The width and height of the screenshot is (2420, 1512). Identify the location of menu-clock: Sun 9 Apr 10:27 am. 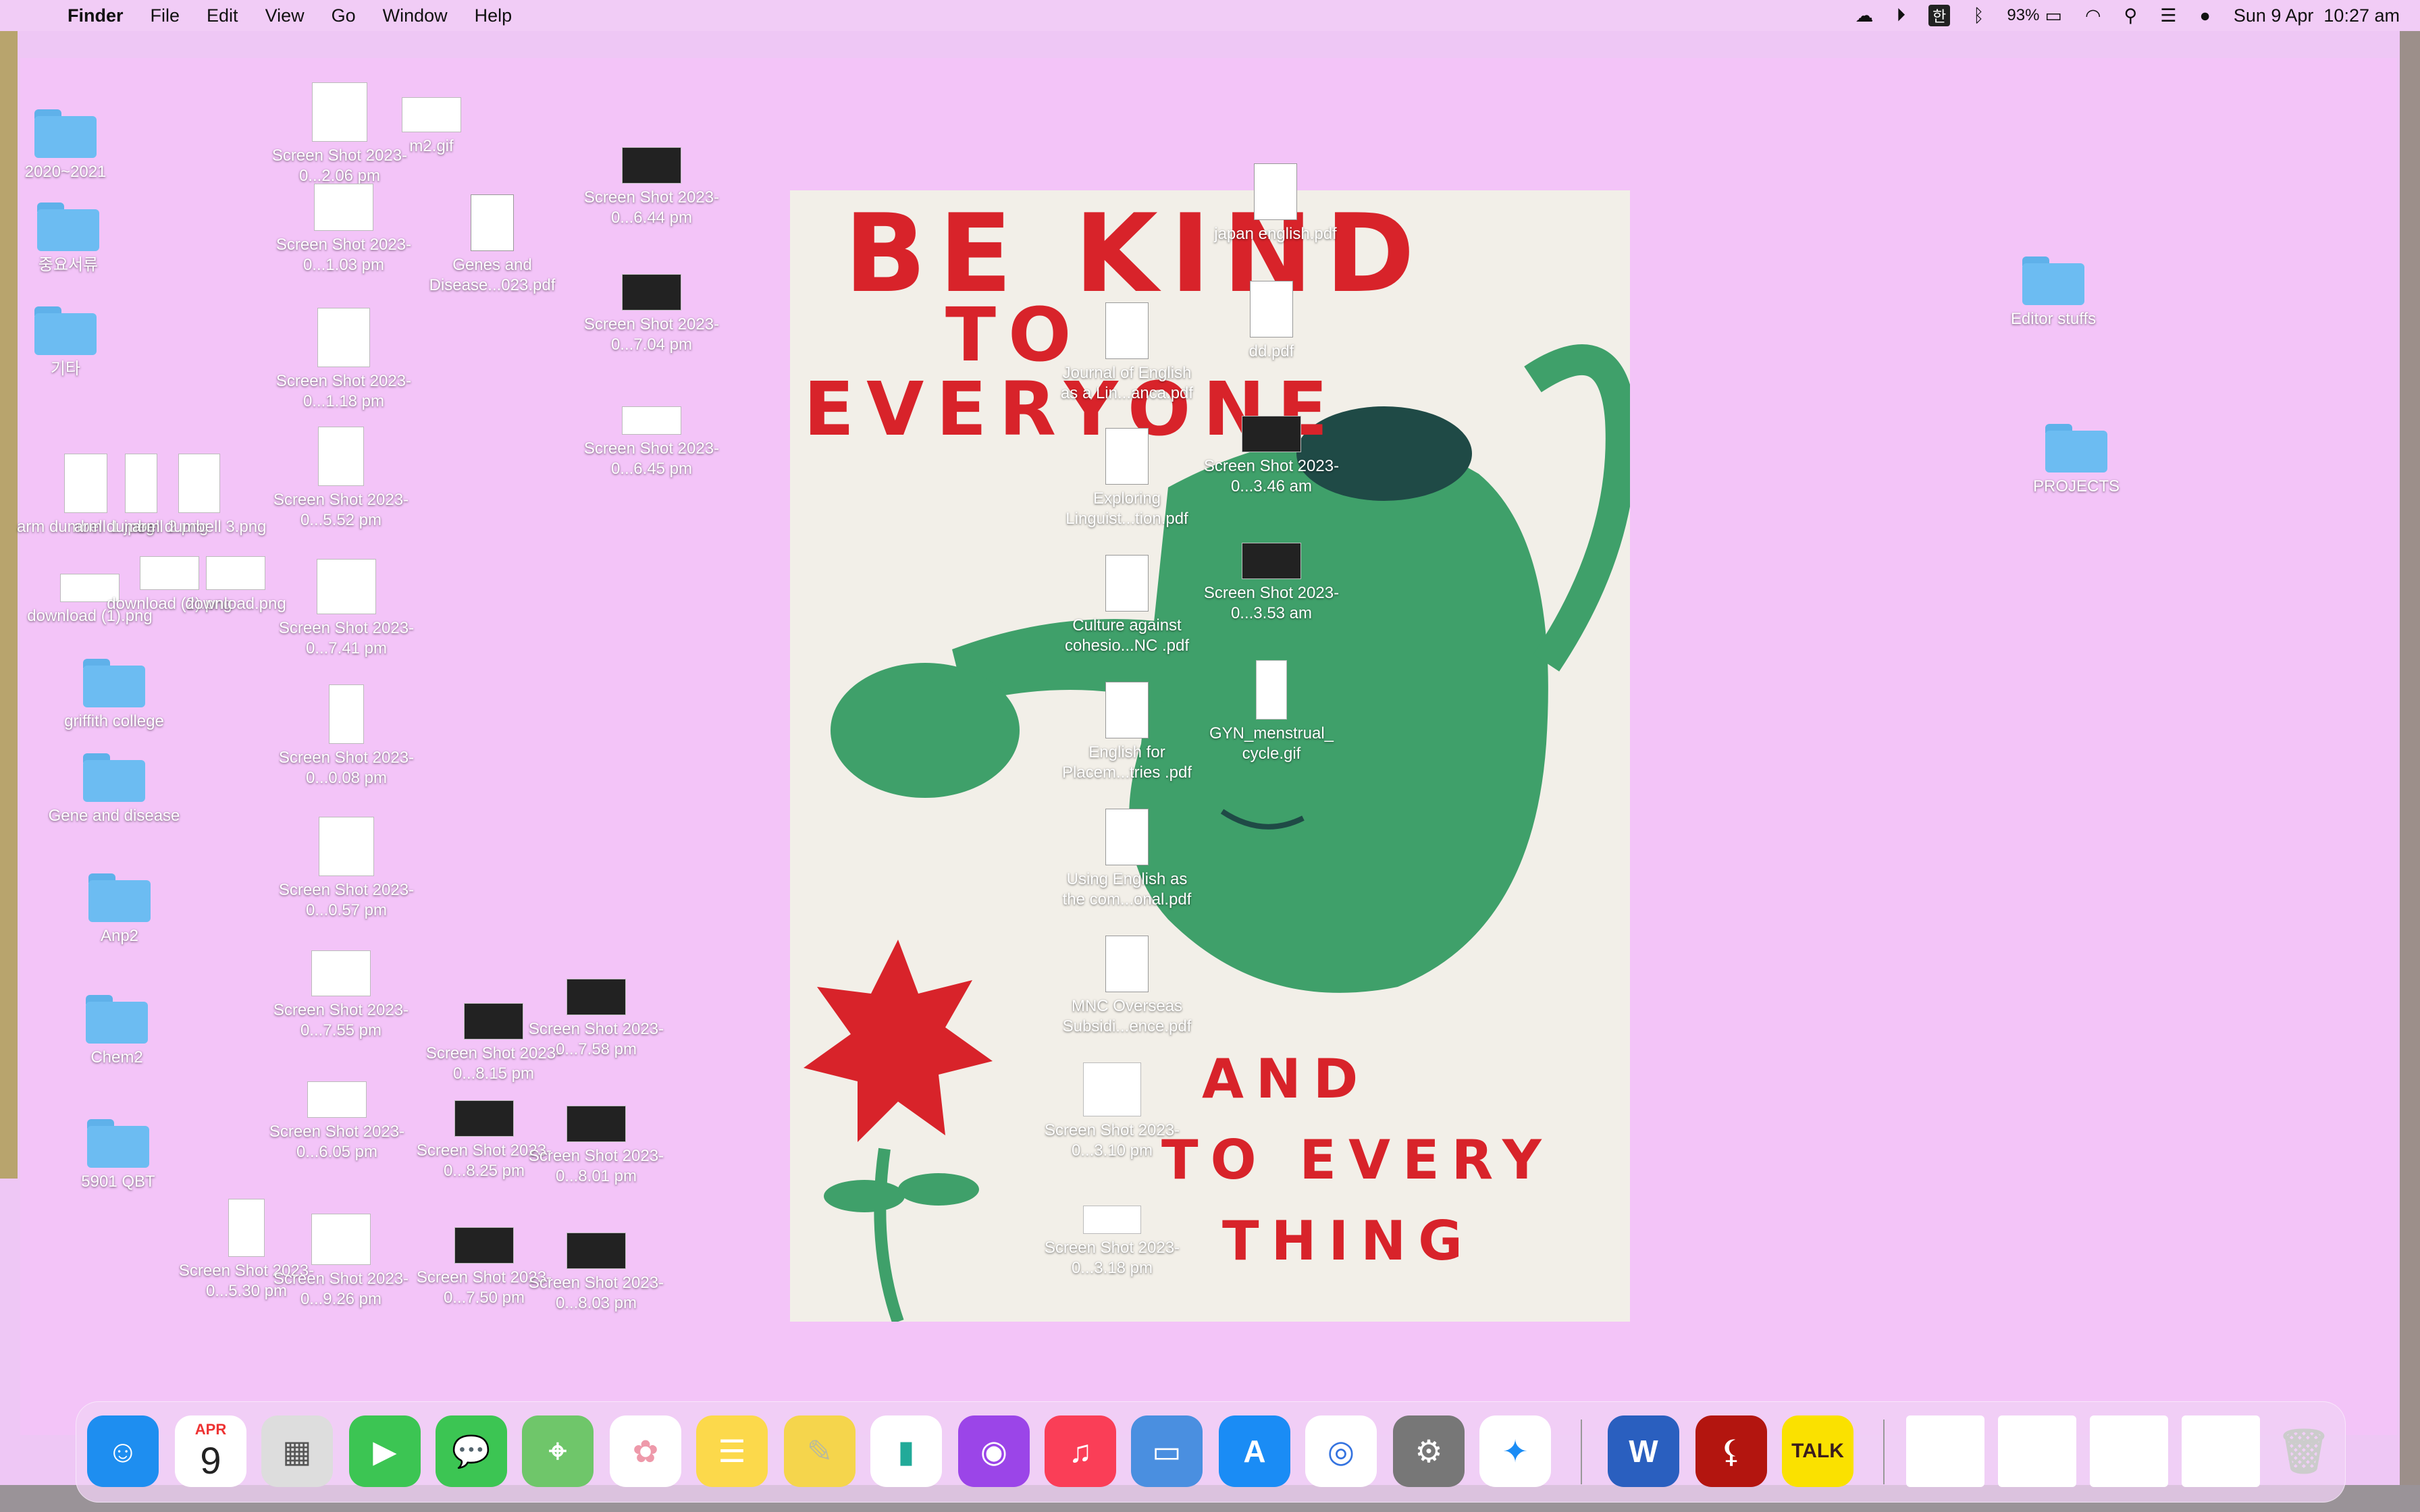
(2317, 15).